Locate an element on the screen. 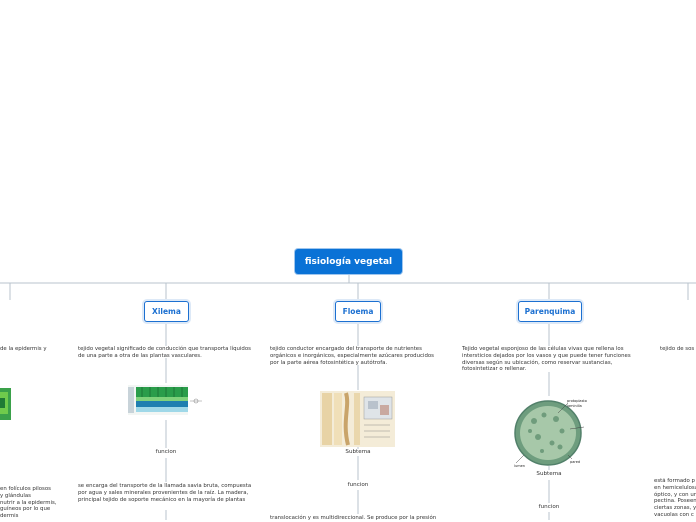  xilema-tissue-image is located at coordinates (165, 400).